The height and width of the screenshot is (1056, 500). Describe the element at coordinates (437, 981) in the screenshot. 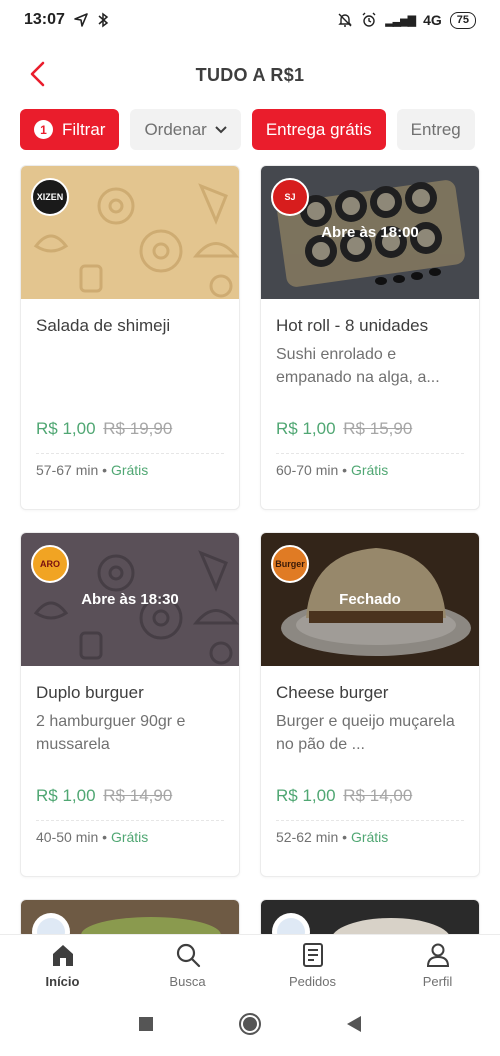

I see `nav-profile-label: Perfil` at that location.